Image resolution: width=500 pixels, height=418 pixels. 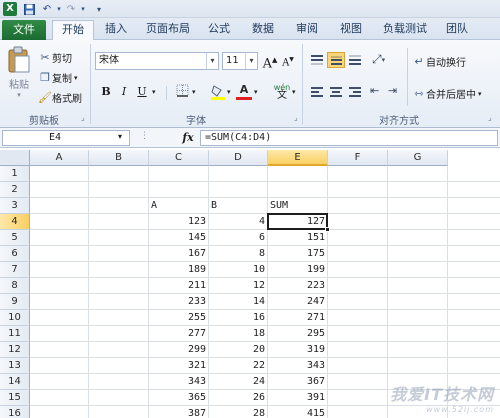 I want to click on font-color-dropdown-icon: ▾, so click(x=256, y=92).